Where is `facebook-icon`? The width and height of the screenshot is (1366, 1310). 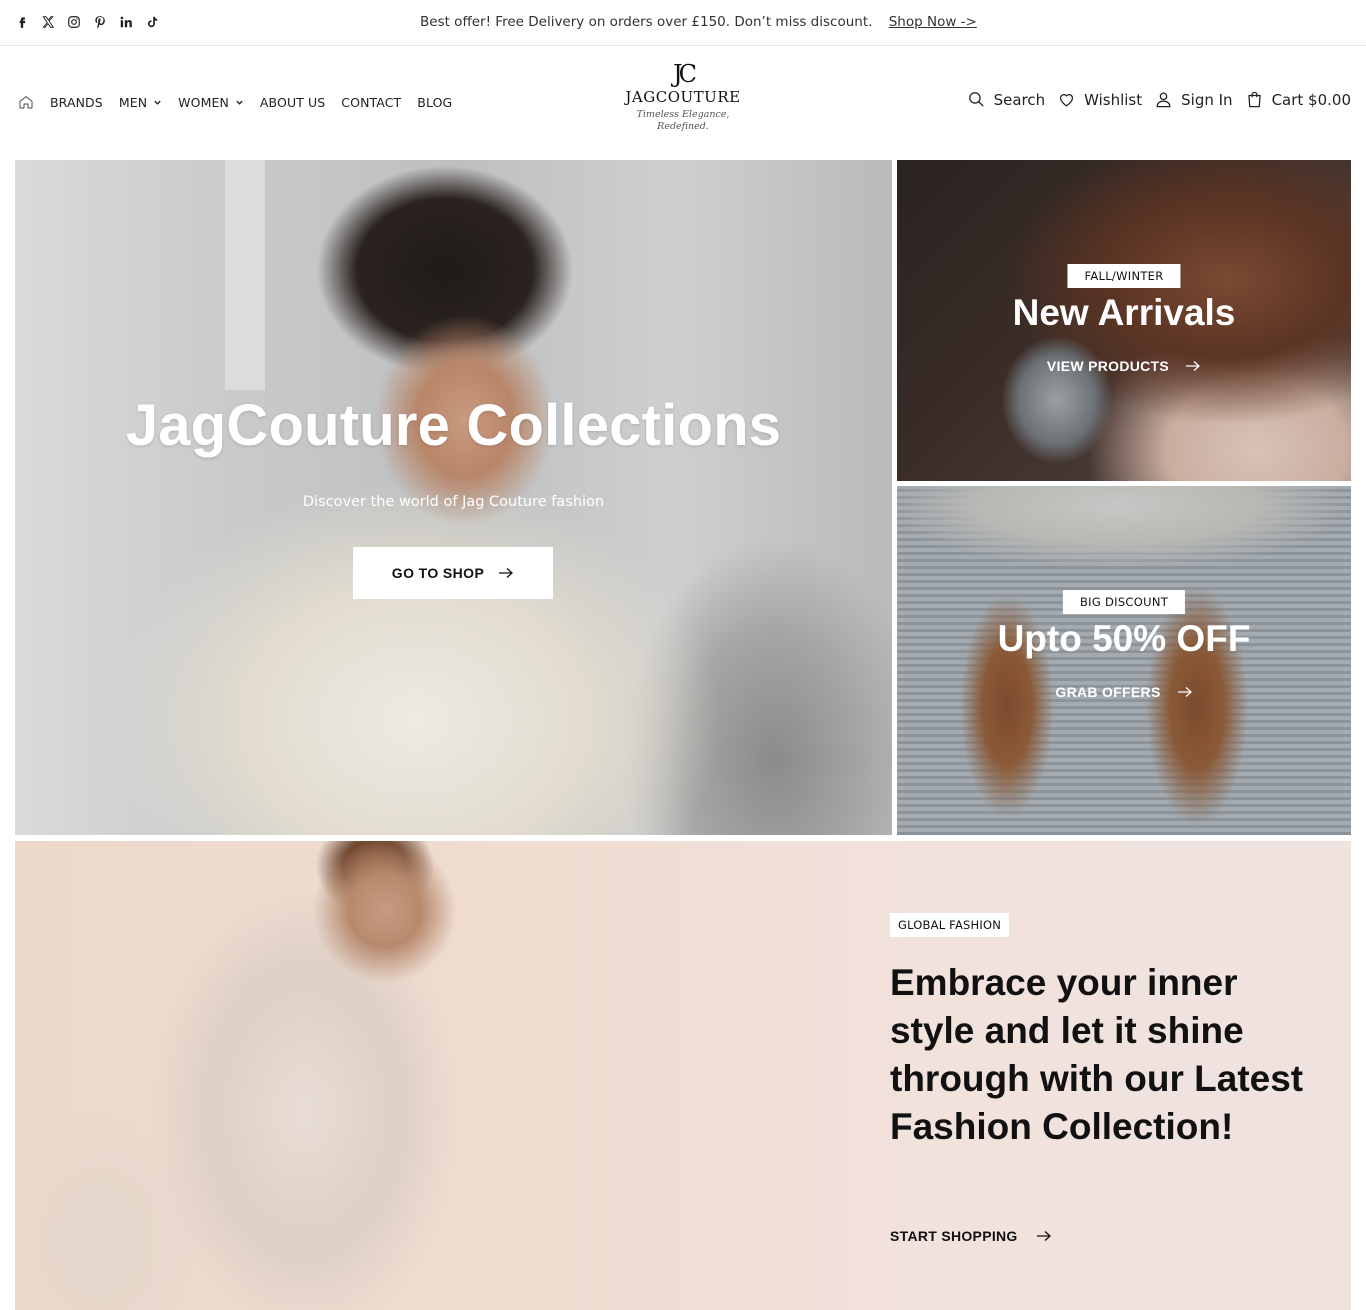 facebook-icon is located at coordinates (22, 22).